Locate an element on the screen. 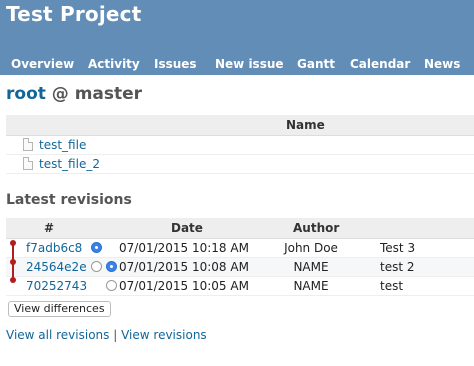  repository-root-link: root is located at coordinates (26, 94).